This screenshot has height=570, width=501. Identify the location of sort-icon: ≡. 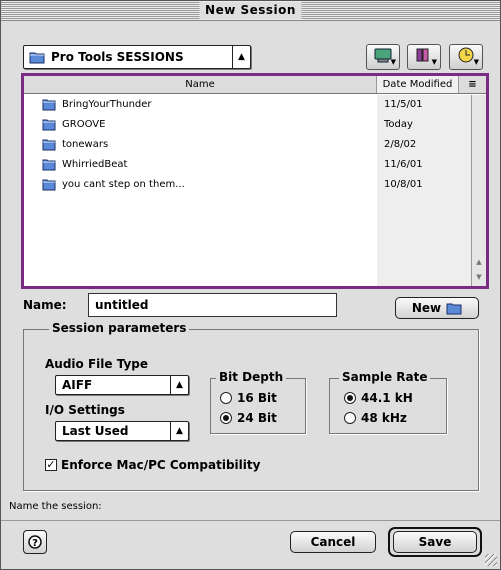
(472, 84).